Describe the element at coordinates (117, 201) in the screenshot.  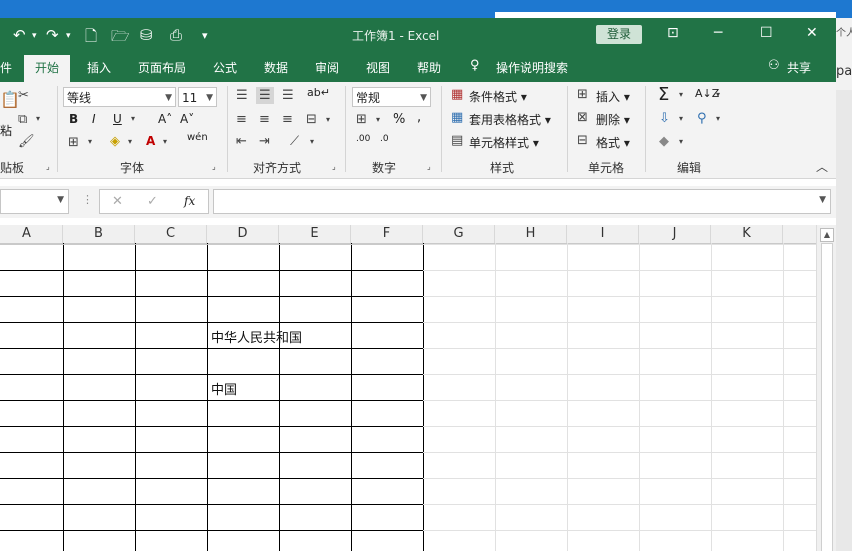
I see `cancel-icon: ✕` at that location.